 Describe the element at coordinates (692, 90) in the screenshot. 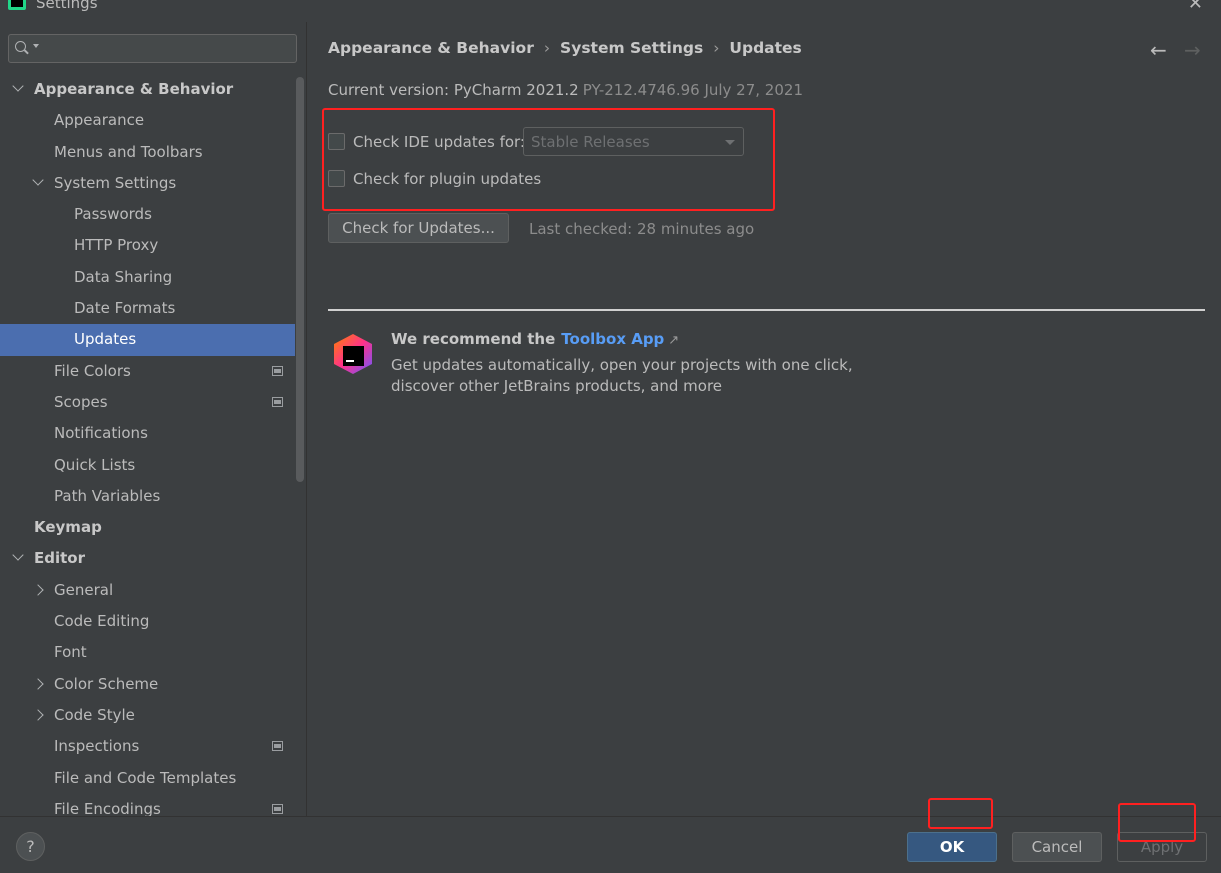

I see `version-build: PY-212.4746.96 July 27, 2021` at that location.